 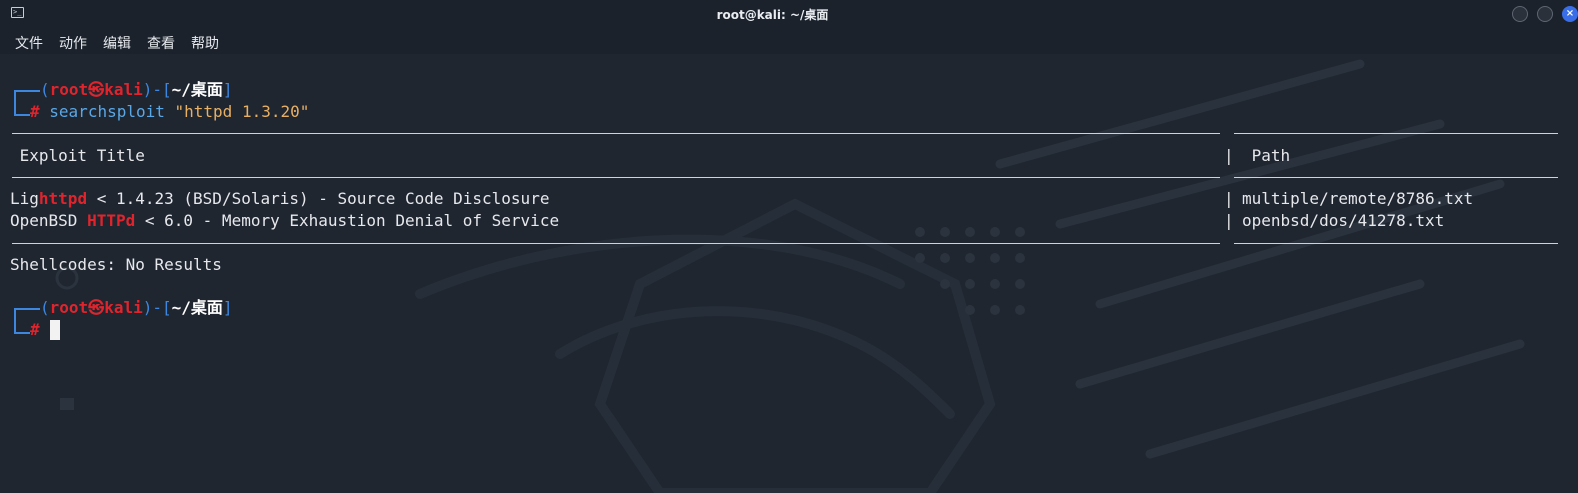 I want to click on table-rule-mid-right, so click(x=1396, y=177).